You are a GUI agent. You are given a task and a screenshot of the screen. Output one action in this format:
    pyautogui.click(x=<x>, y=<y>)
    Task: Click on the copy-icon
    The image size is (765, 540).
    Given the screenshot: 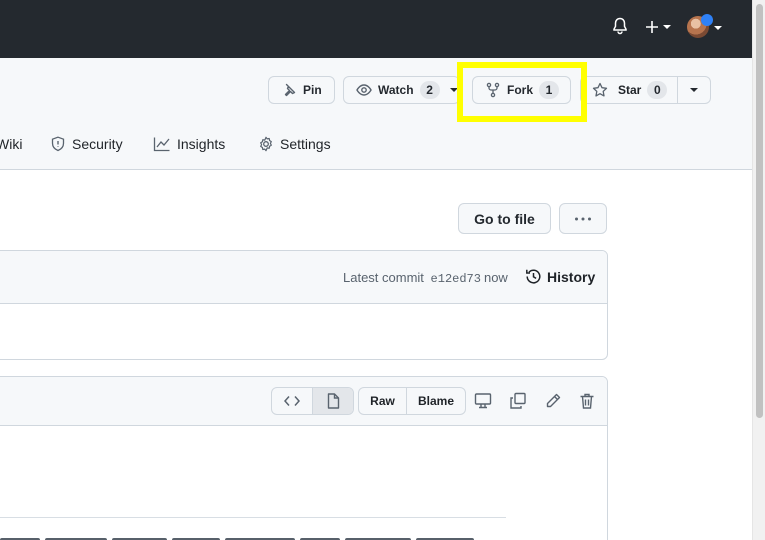 What is the action you would take?
    pyautogui.click(x=518, y=401)
    